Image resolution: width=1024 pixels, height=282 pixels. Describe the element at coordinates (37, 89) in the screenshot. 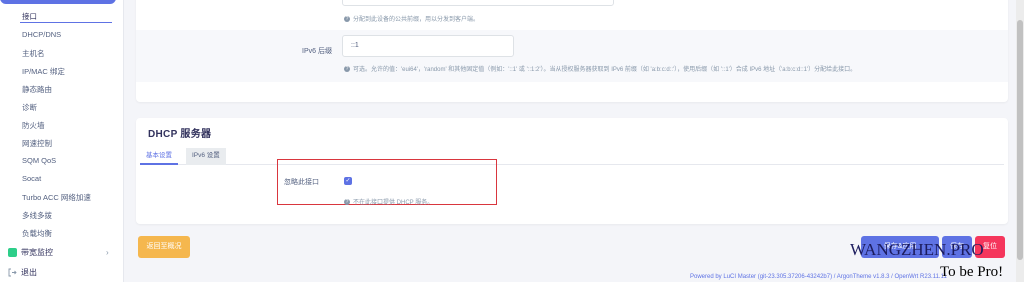

I see `sidebar-item-static-routes: 静态路由` at that location.